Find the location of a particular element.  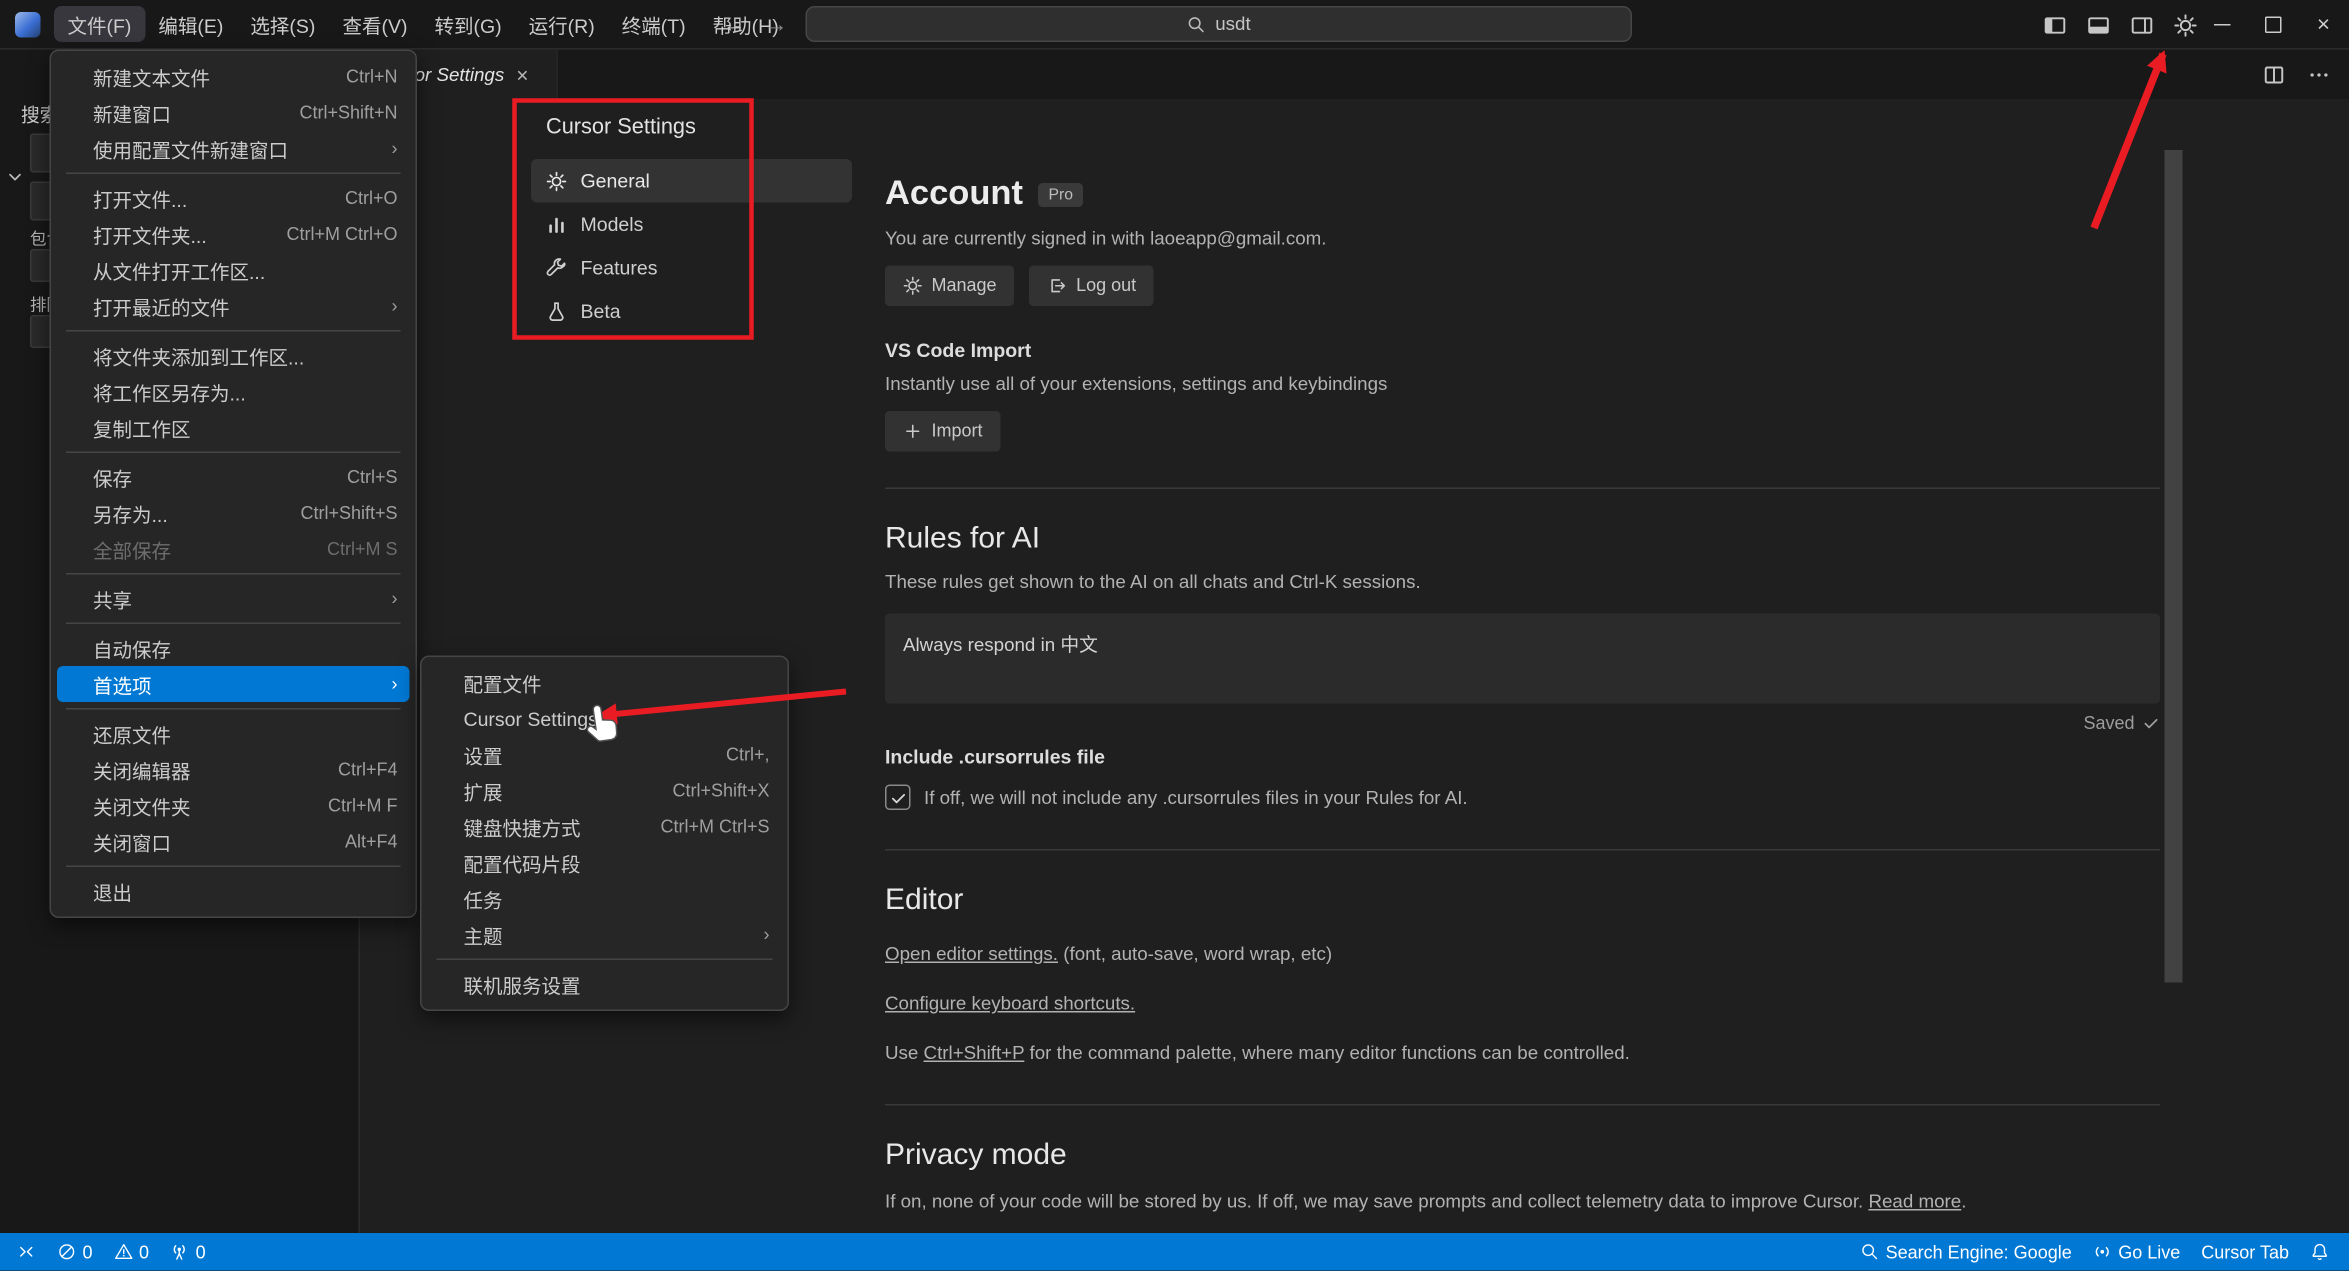

menubar-item-1: 编辑(E) is located at coordinates (191, 24).